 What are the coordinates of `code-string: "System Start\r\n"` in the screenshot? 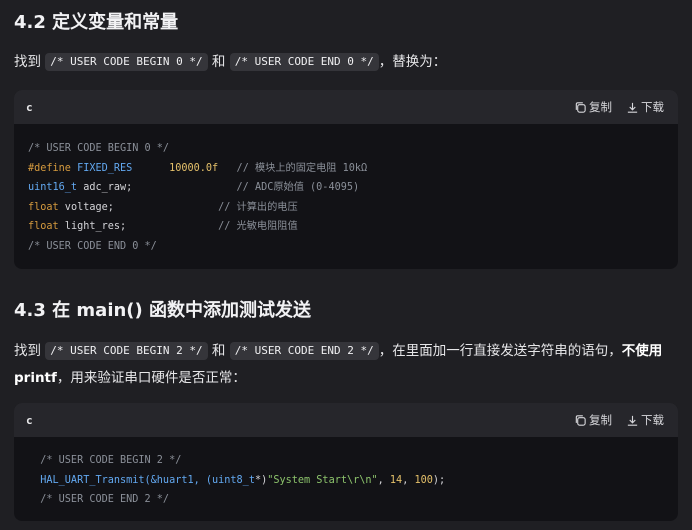 It's located at (322, 480).